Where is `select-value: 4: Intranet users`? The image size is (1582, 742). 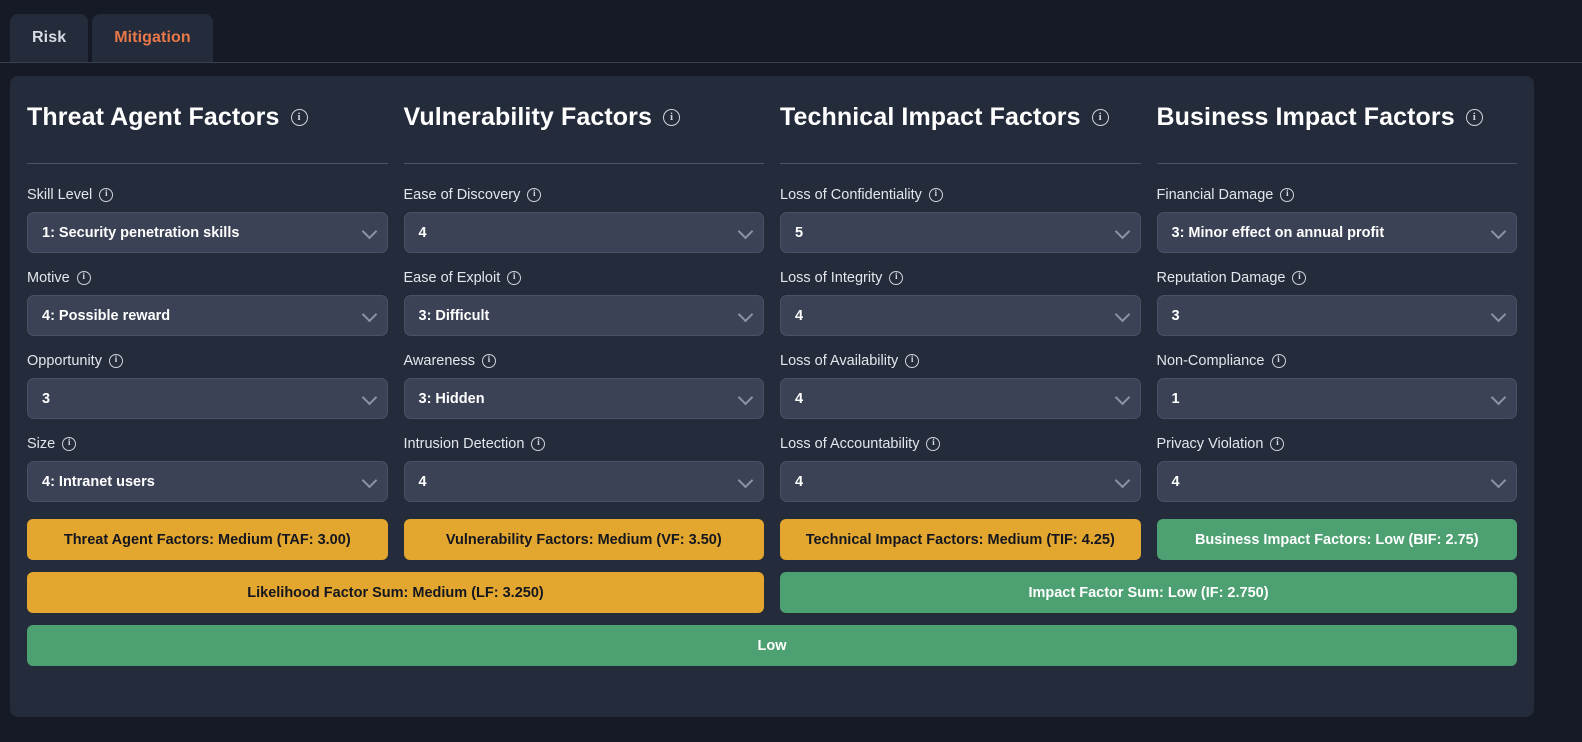
select-value: 4: Intranet users is located at coordinates (98, 481).